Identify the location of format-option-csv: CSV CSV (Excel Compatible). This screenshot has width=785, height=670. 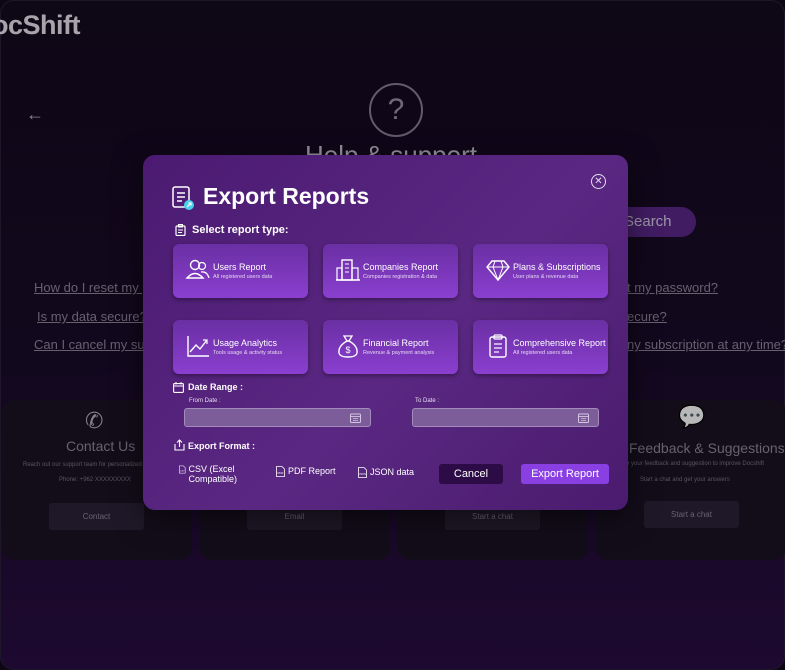
(219, 474).